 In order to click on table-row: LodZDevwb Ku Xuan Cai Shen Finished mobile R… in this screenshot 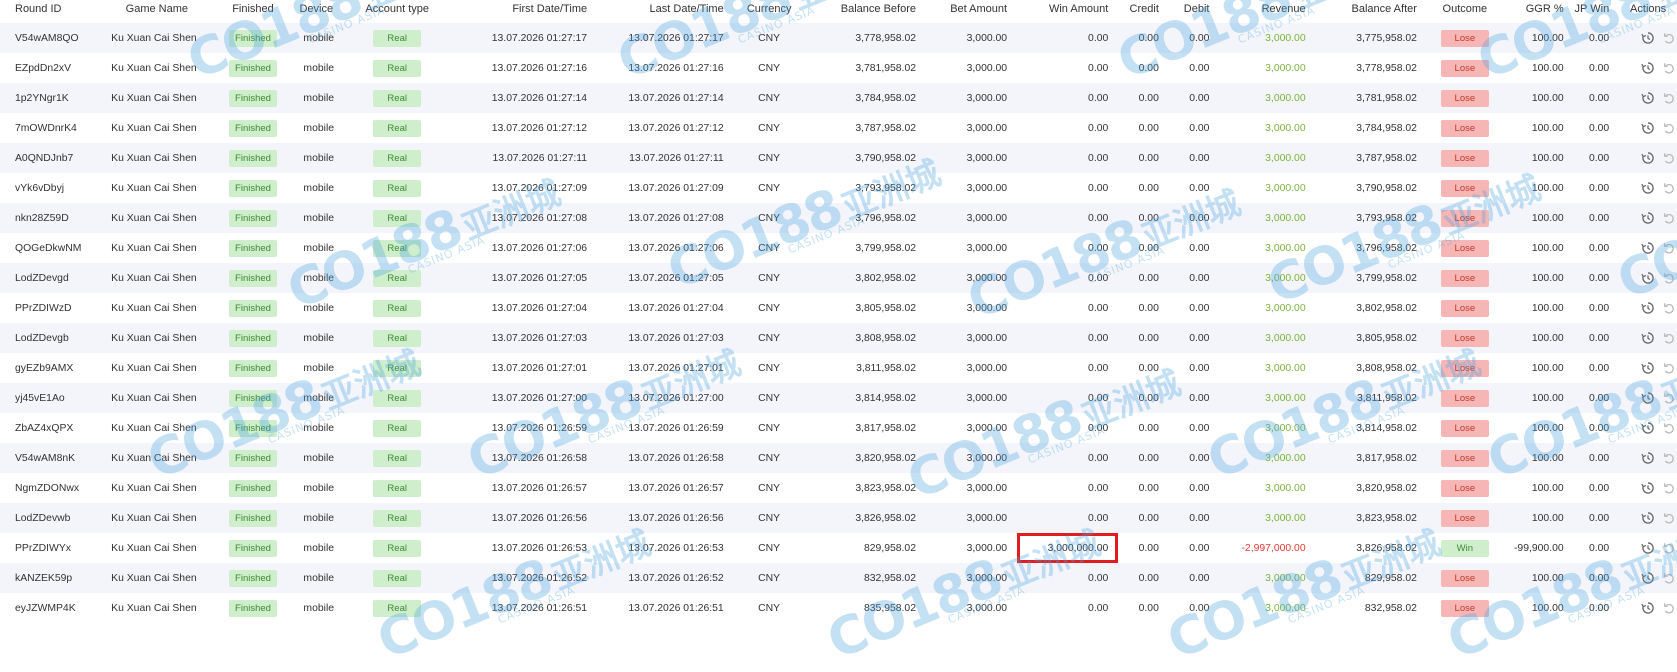, I will do `click(838, 518)`.